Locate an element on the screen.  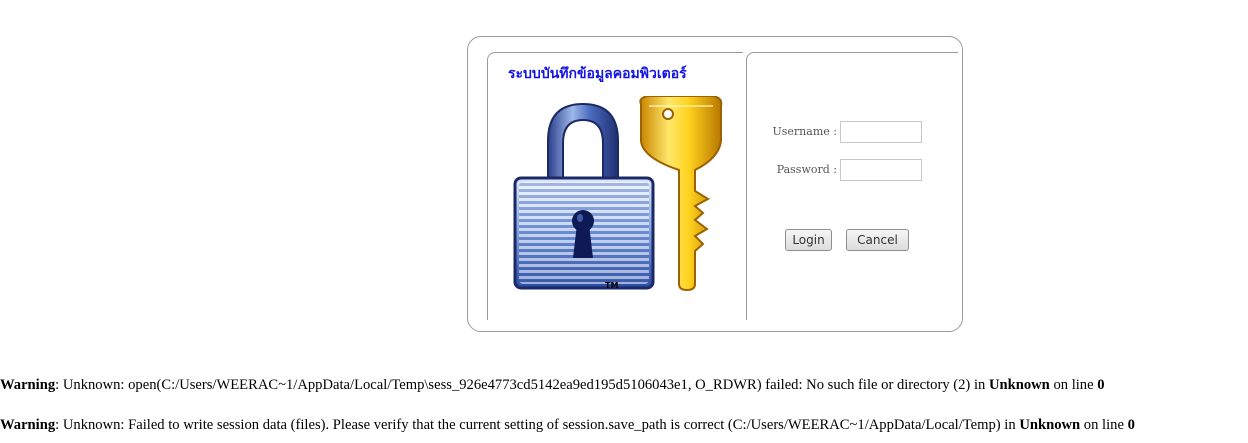
logo-panel: ระบบบันทึกข้อมูลคอมพิวเตอร์ TM is located at coordinates (615, 186).